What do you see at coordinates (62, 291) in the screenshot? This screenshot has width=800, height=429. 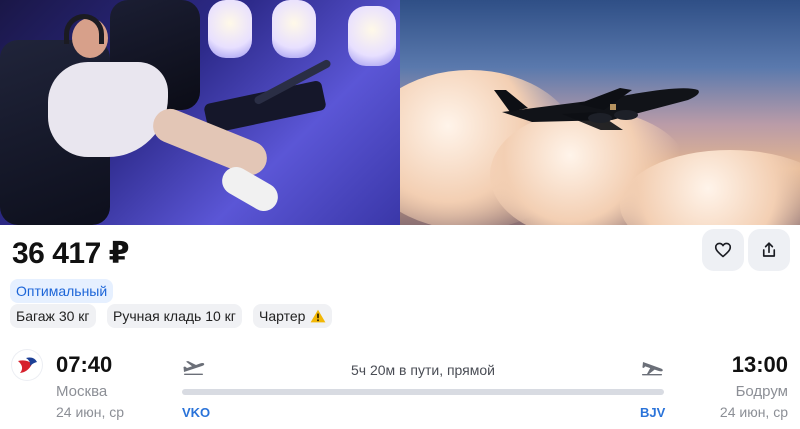 I see `optimal-badge: Оптимальный` at bounding box center [62, 291].